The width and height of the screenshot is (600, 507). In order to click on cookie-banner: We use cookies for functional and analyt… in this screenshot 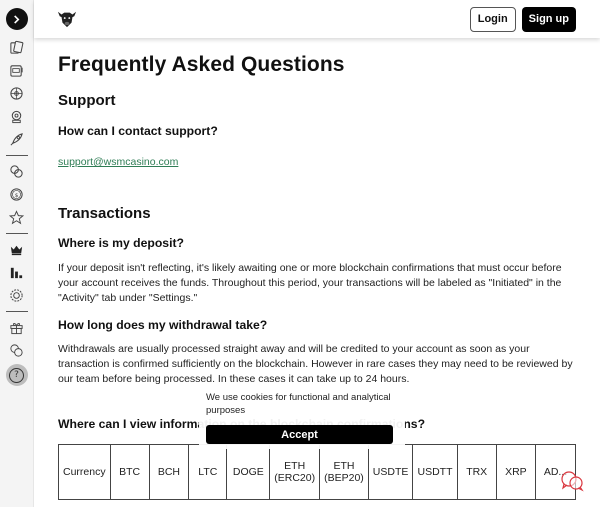, I will do `click(302, 418)`.